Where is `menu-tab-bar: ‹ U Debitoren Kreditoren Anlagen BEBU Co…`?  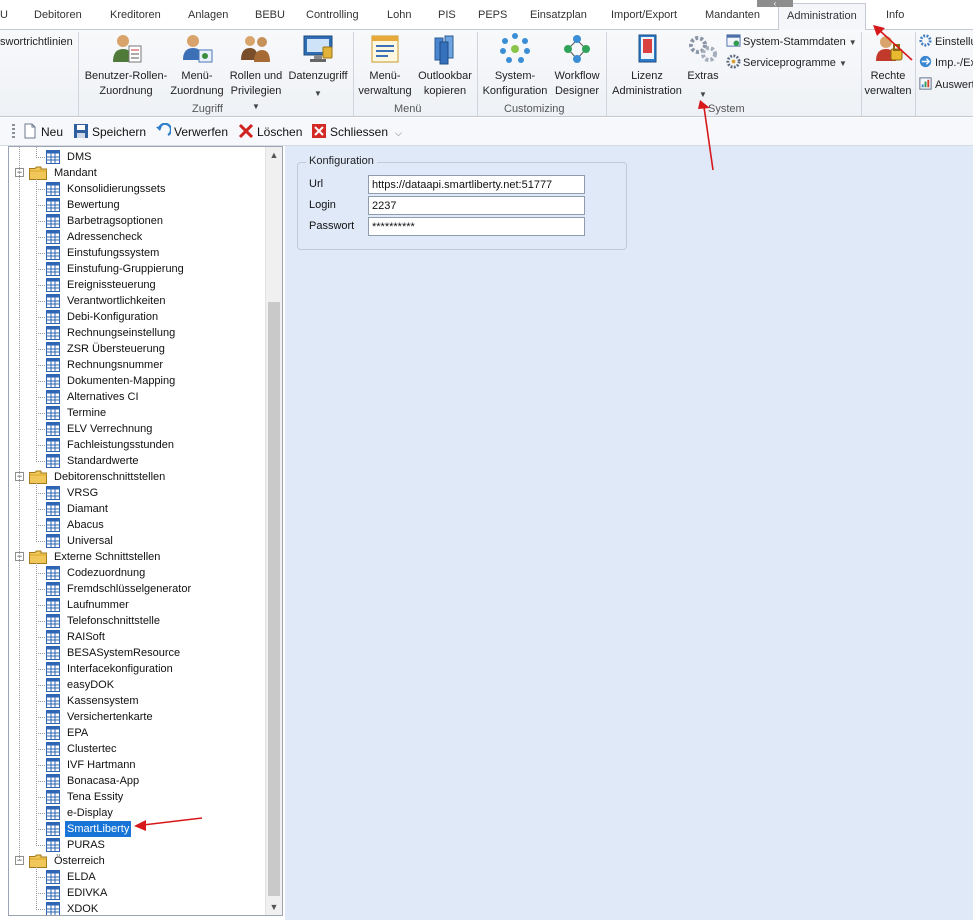 menu-tab-bar: ‹ U Debitoren Kreditoren Anlagen BEBU Co… is located at coordinates (486, 15).